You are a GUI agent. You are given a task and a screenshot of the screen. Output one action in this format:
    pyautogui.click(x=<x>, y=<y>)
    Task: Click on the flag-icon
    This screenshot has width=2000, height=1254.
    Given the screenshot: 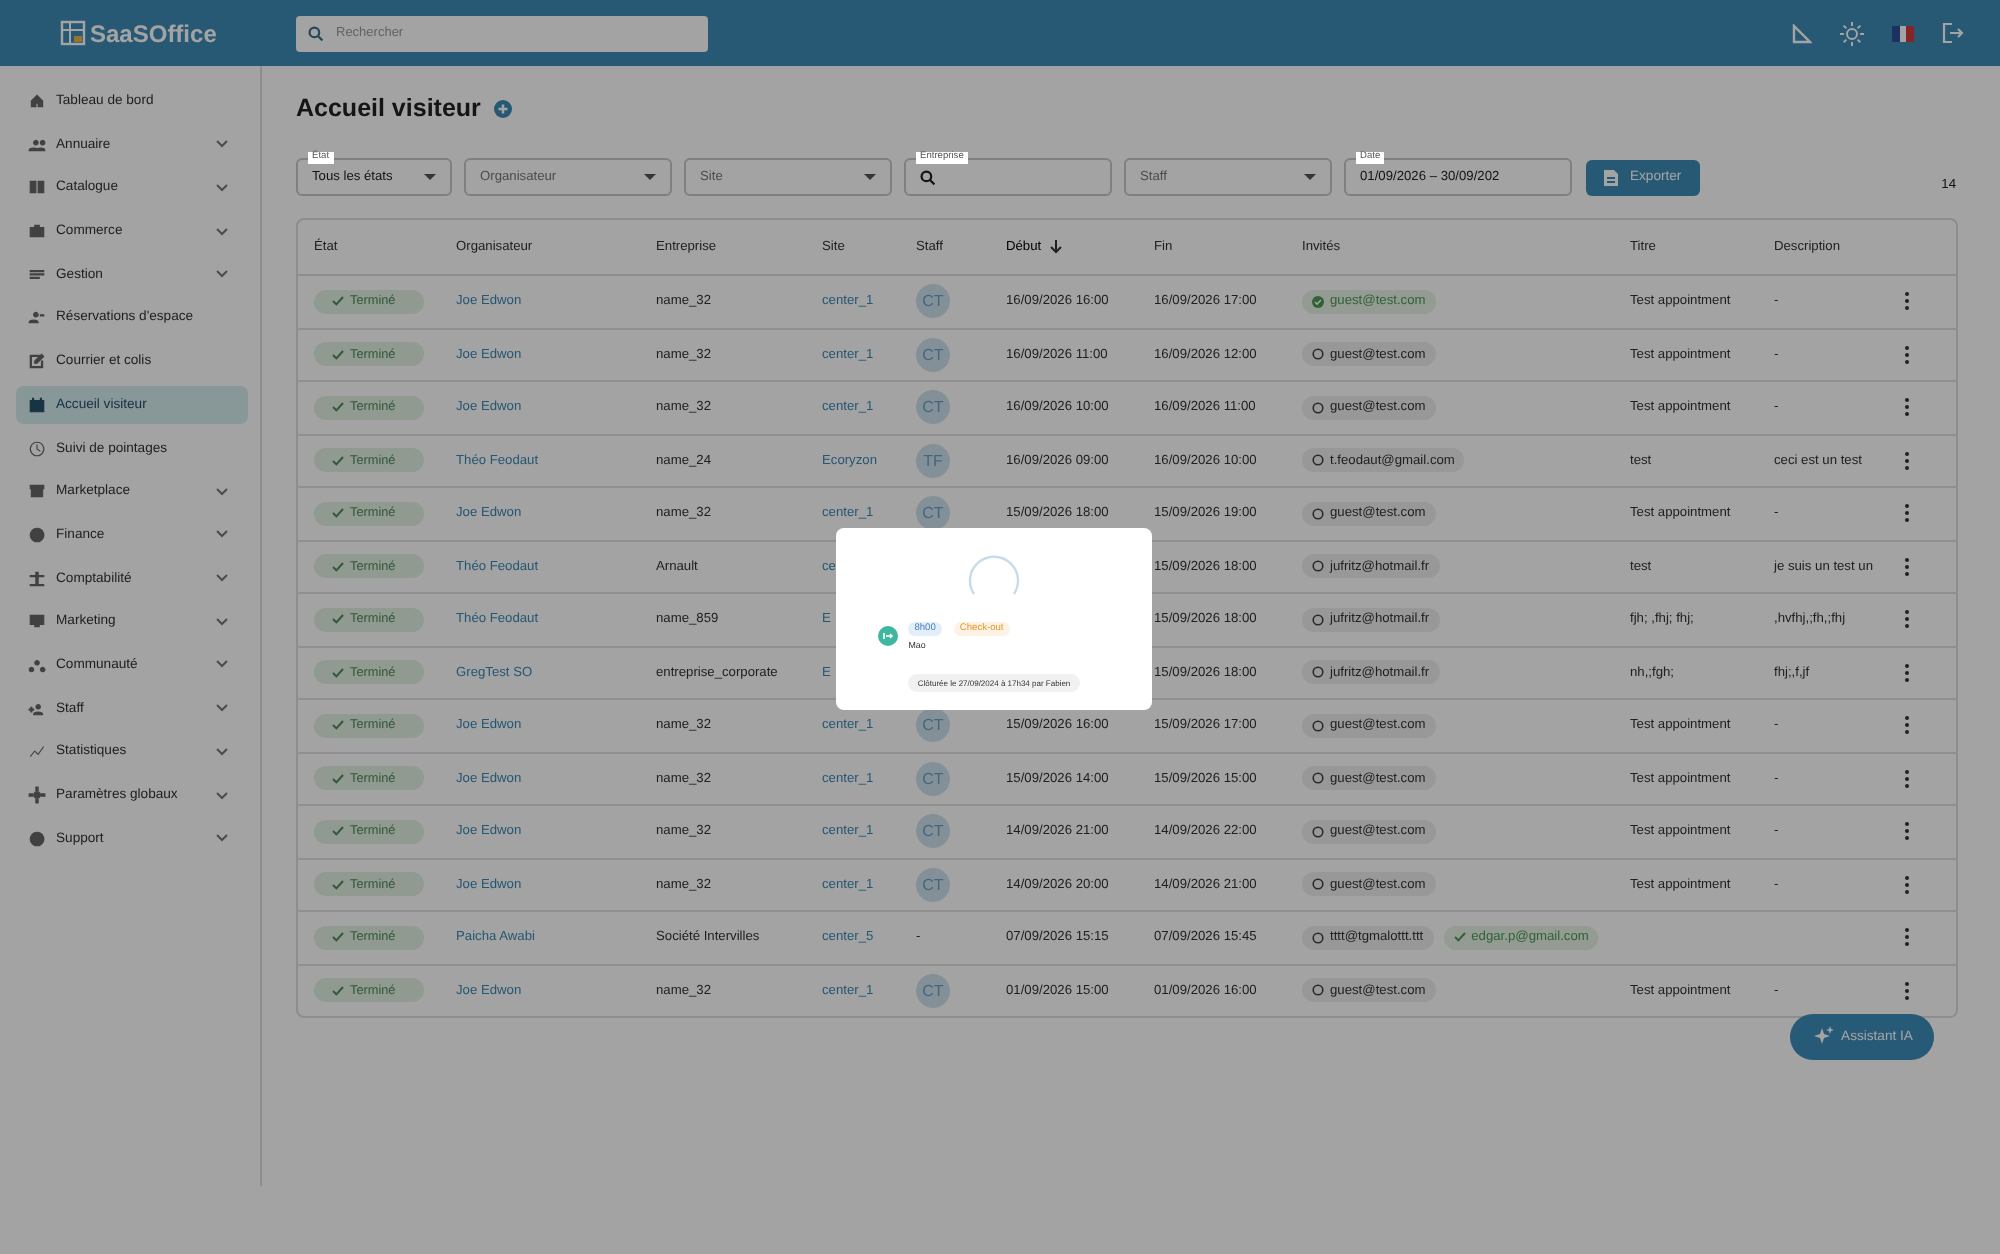 What is the action you would take?
    pyautogui.click(x=1903, y=33)
    